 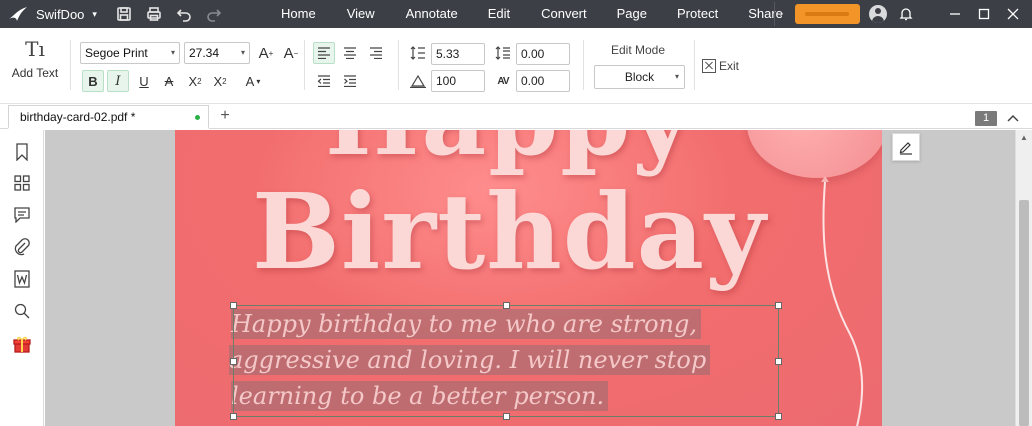 I want to click on menu-protect: Protect, so click(x=697, y=14).